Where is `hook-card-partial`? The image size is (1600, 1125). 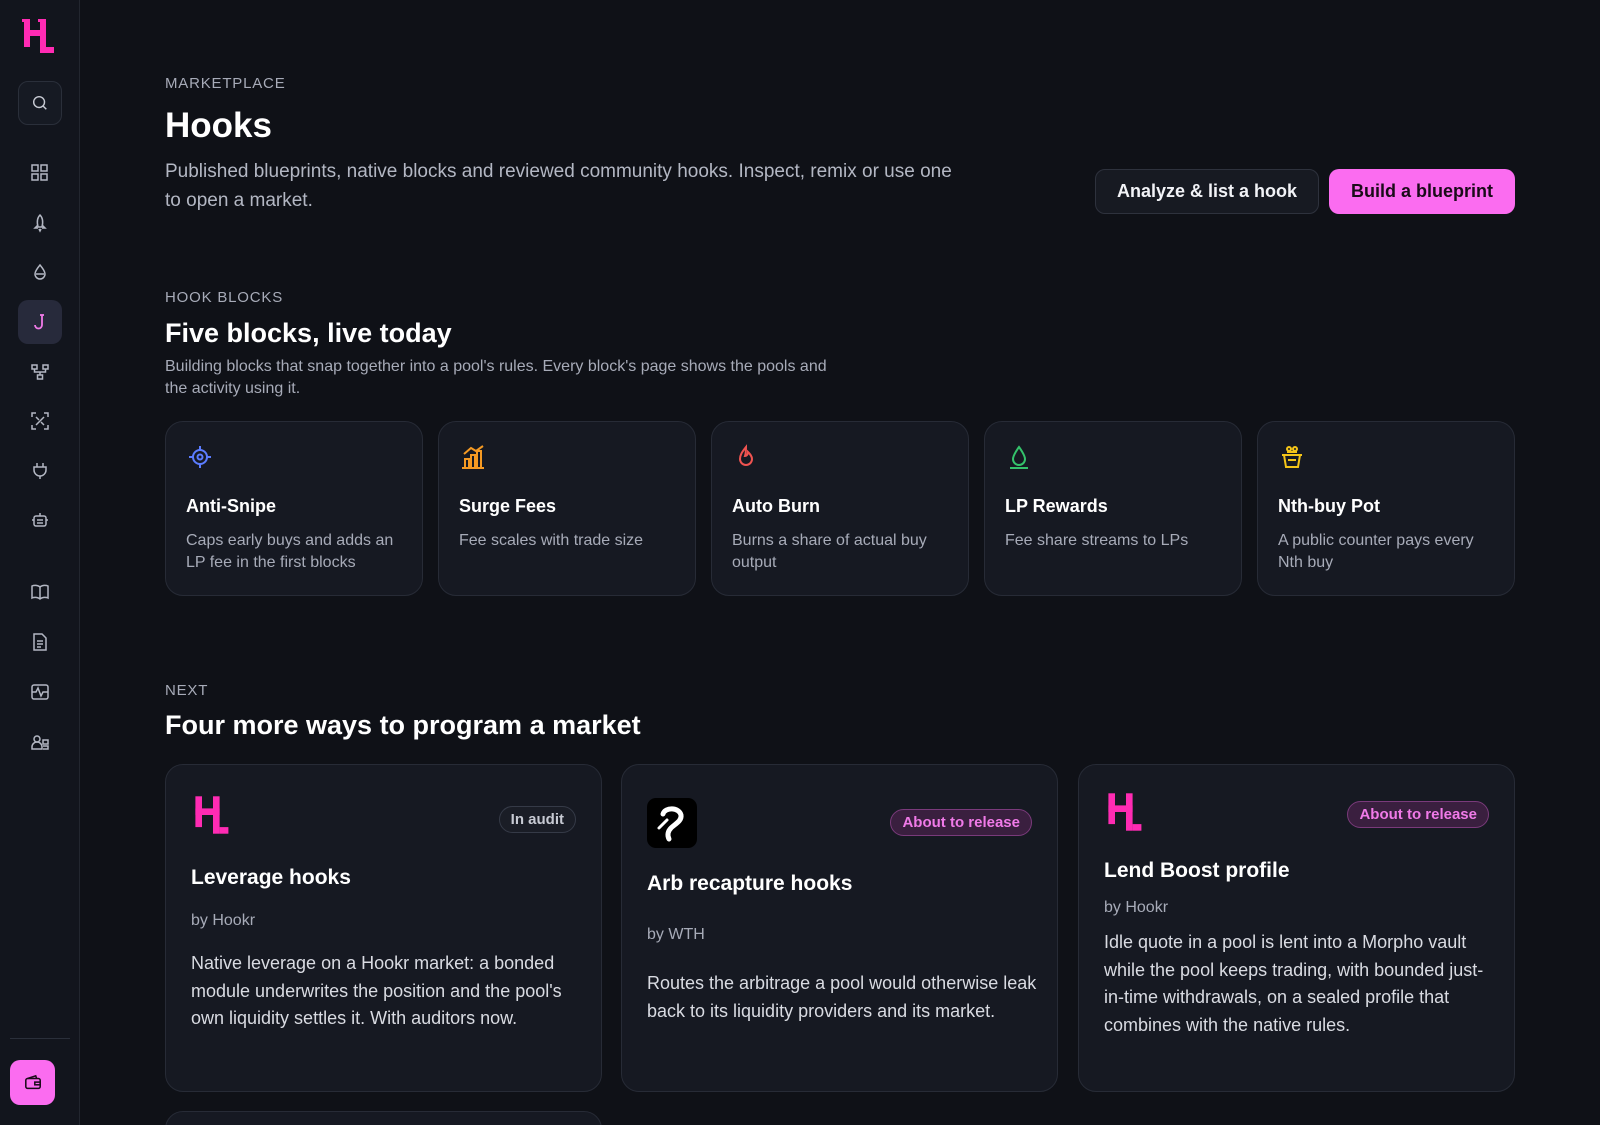
hook-card-partial is located at coordinates (383, 1118).